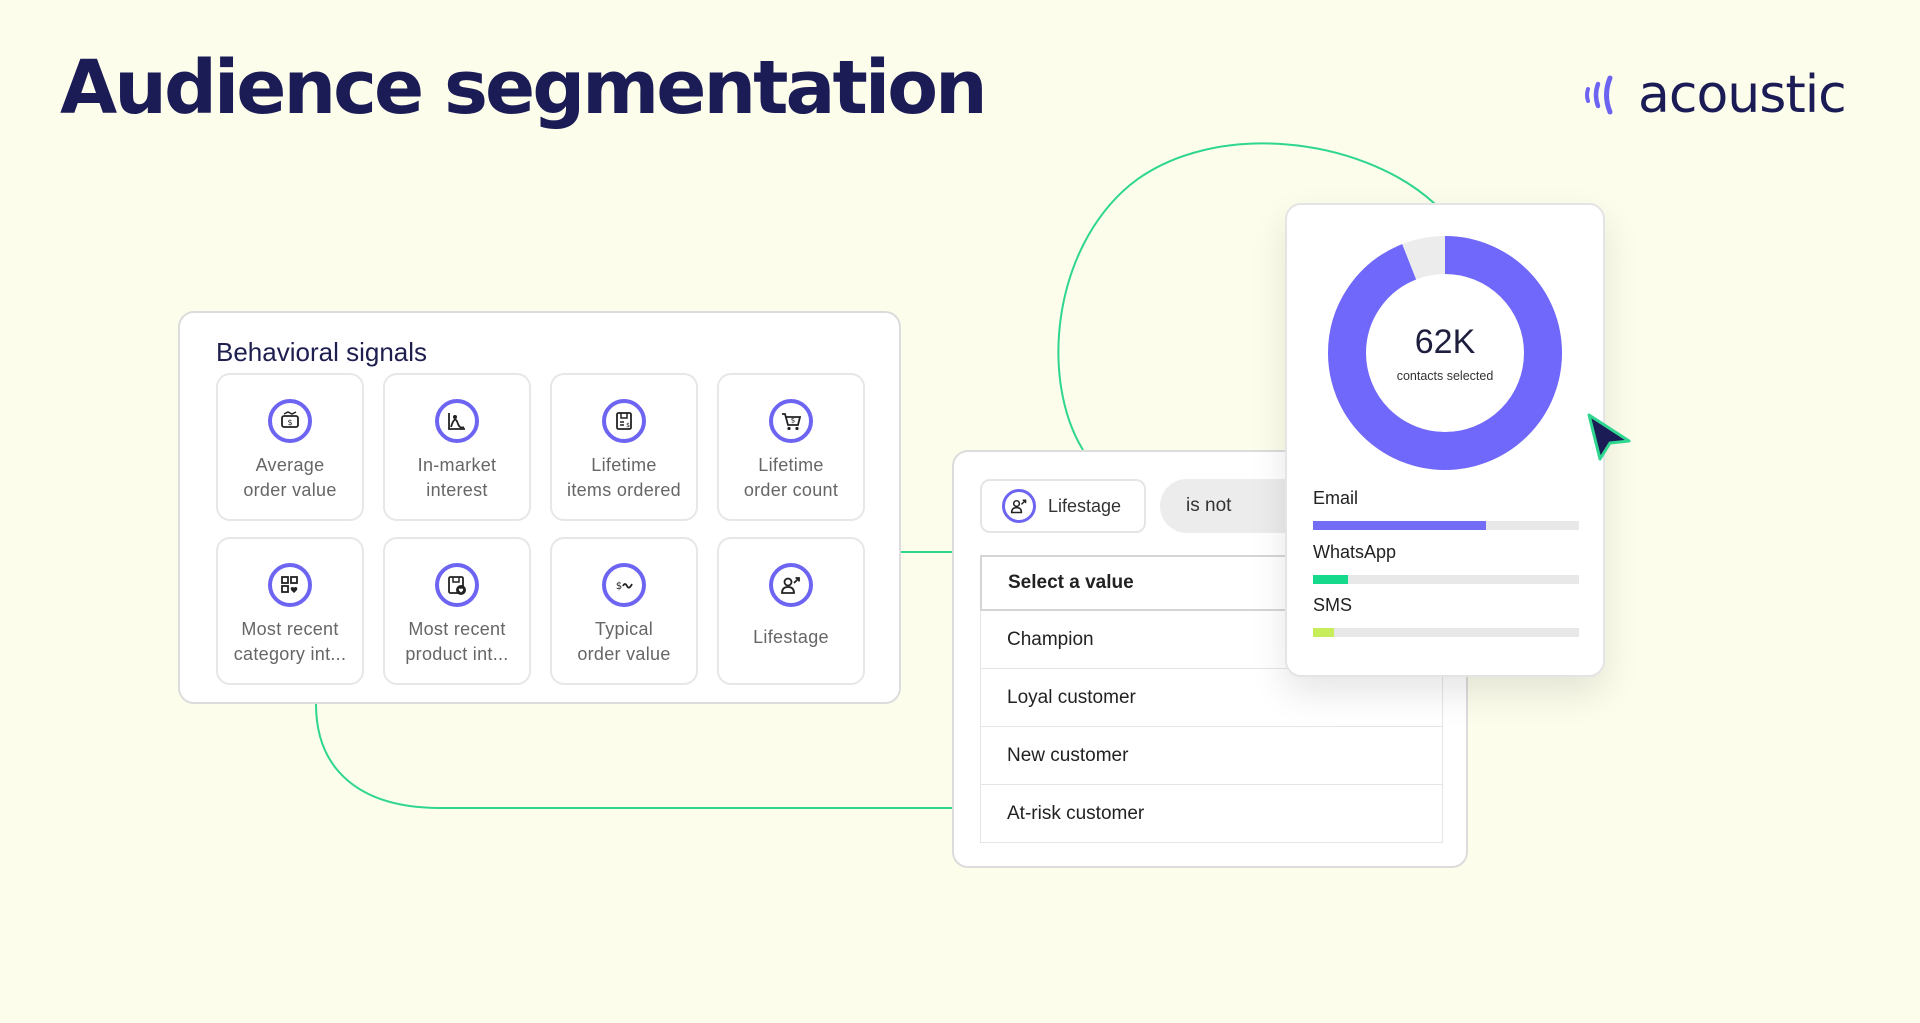 This screenshot has height=1023, width=1920. Describe the element at coordinates (1209, 505) in the screenshot. I see `operator-label: is not` at that location.